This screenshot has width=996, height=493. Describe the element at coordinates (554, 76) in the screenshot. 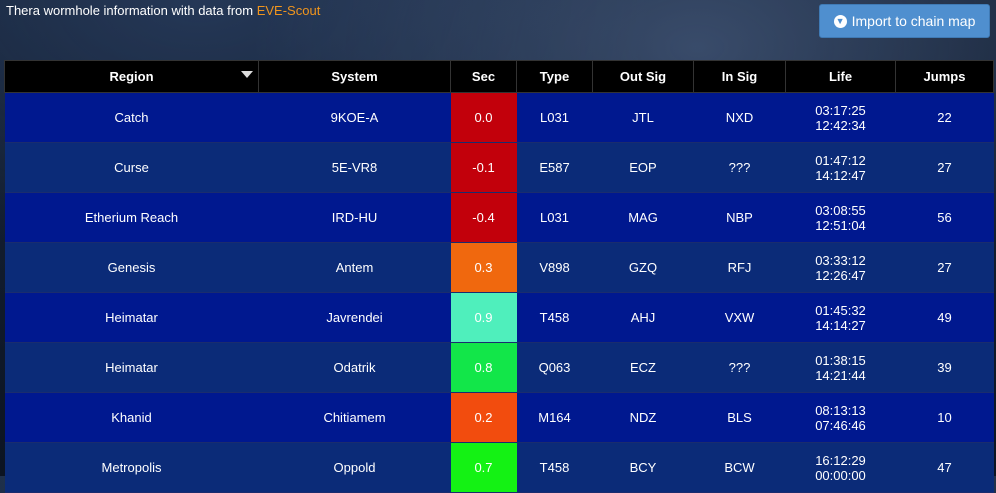

I see `column-header-type: Type` at that location.